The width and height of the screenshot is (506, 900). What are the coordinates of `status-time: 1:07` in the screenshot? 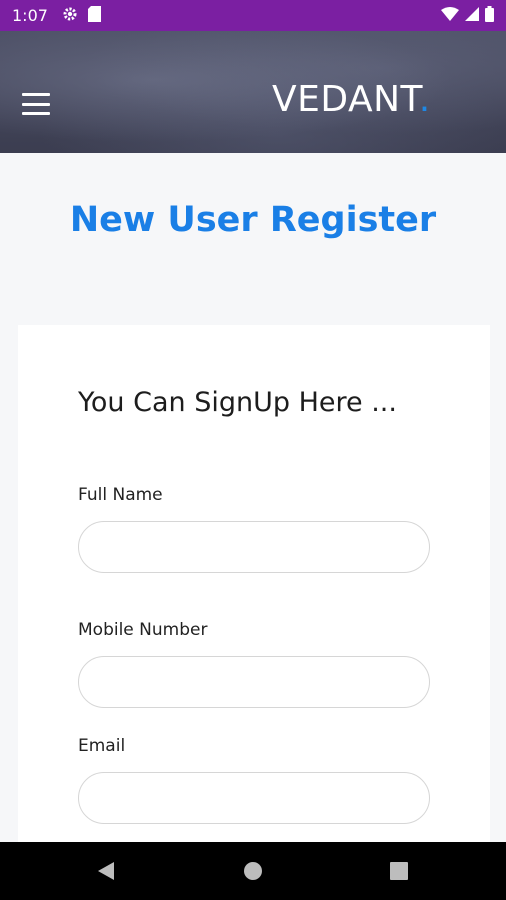 It's located at (30, 15).